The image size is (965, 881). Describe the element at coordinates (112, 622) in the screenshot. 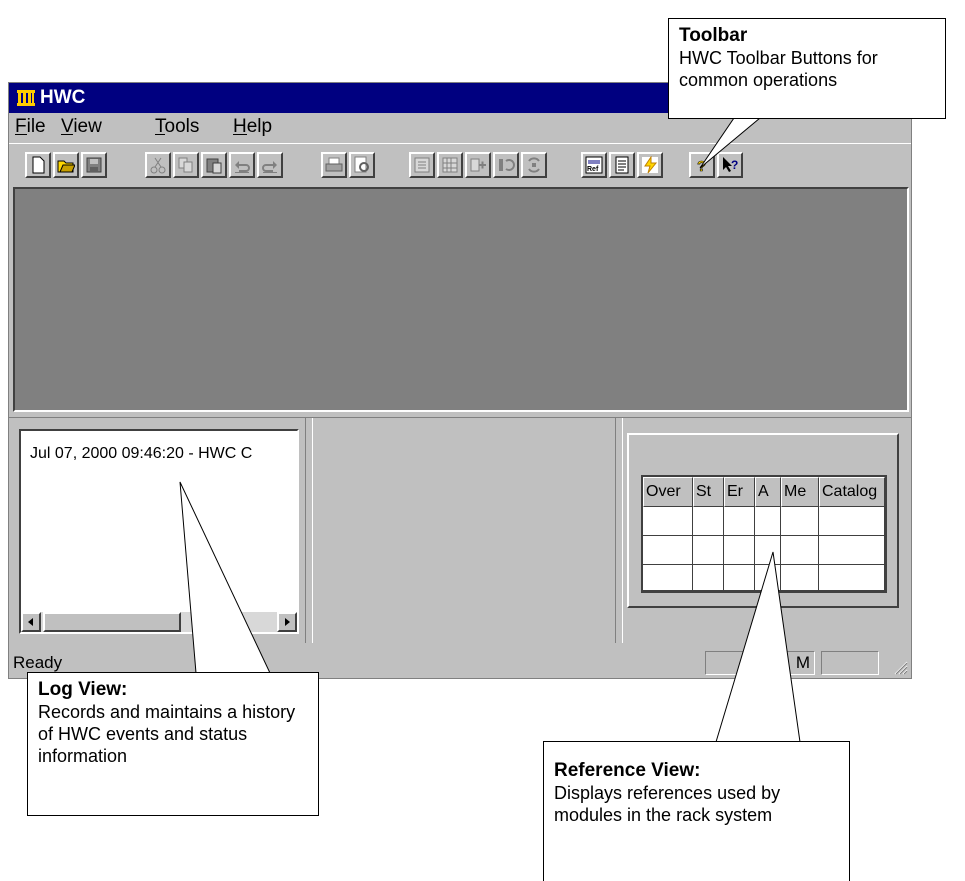

I see `scroll-thumb` at that location.